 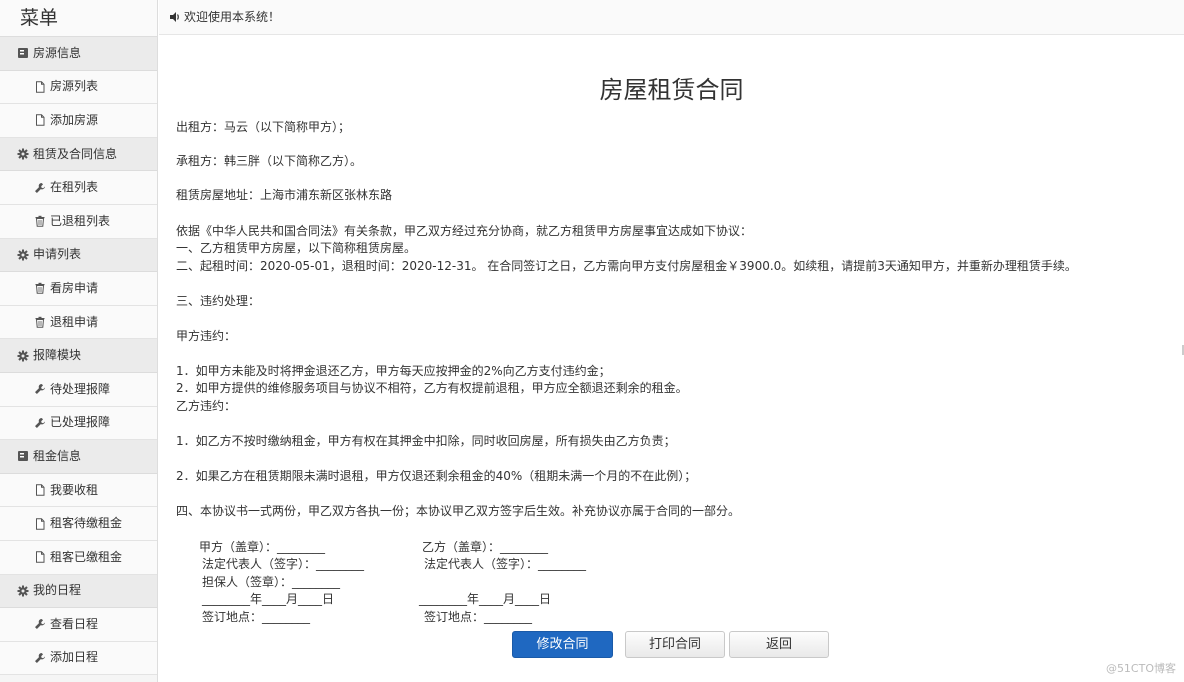 I want to click on sidebar-item-3-0: 待处理报障, so click(x=78, y=389).